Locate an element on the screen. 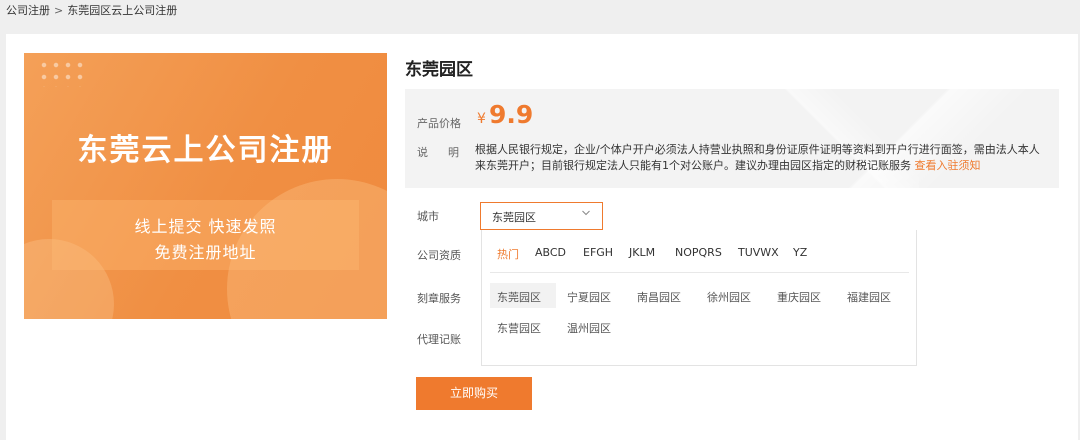 This screenshot has width=1080, height=440. breadcrumb-current: 东莞园区云上公司注册 is located at coordinates (122, 10).